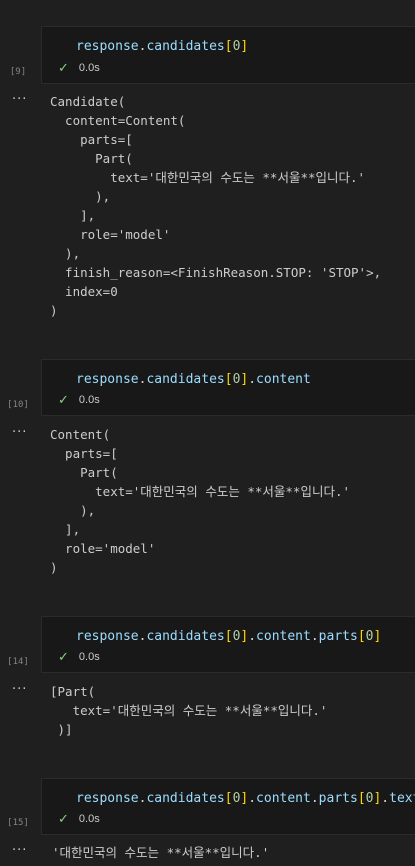 The width and height of the screenshot is (415, 866). I want to click on execution-count: [14], so click(18, 662).